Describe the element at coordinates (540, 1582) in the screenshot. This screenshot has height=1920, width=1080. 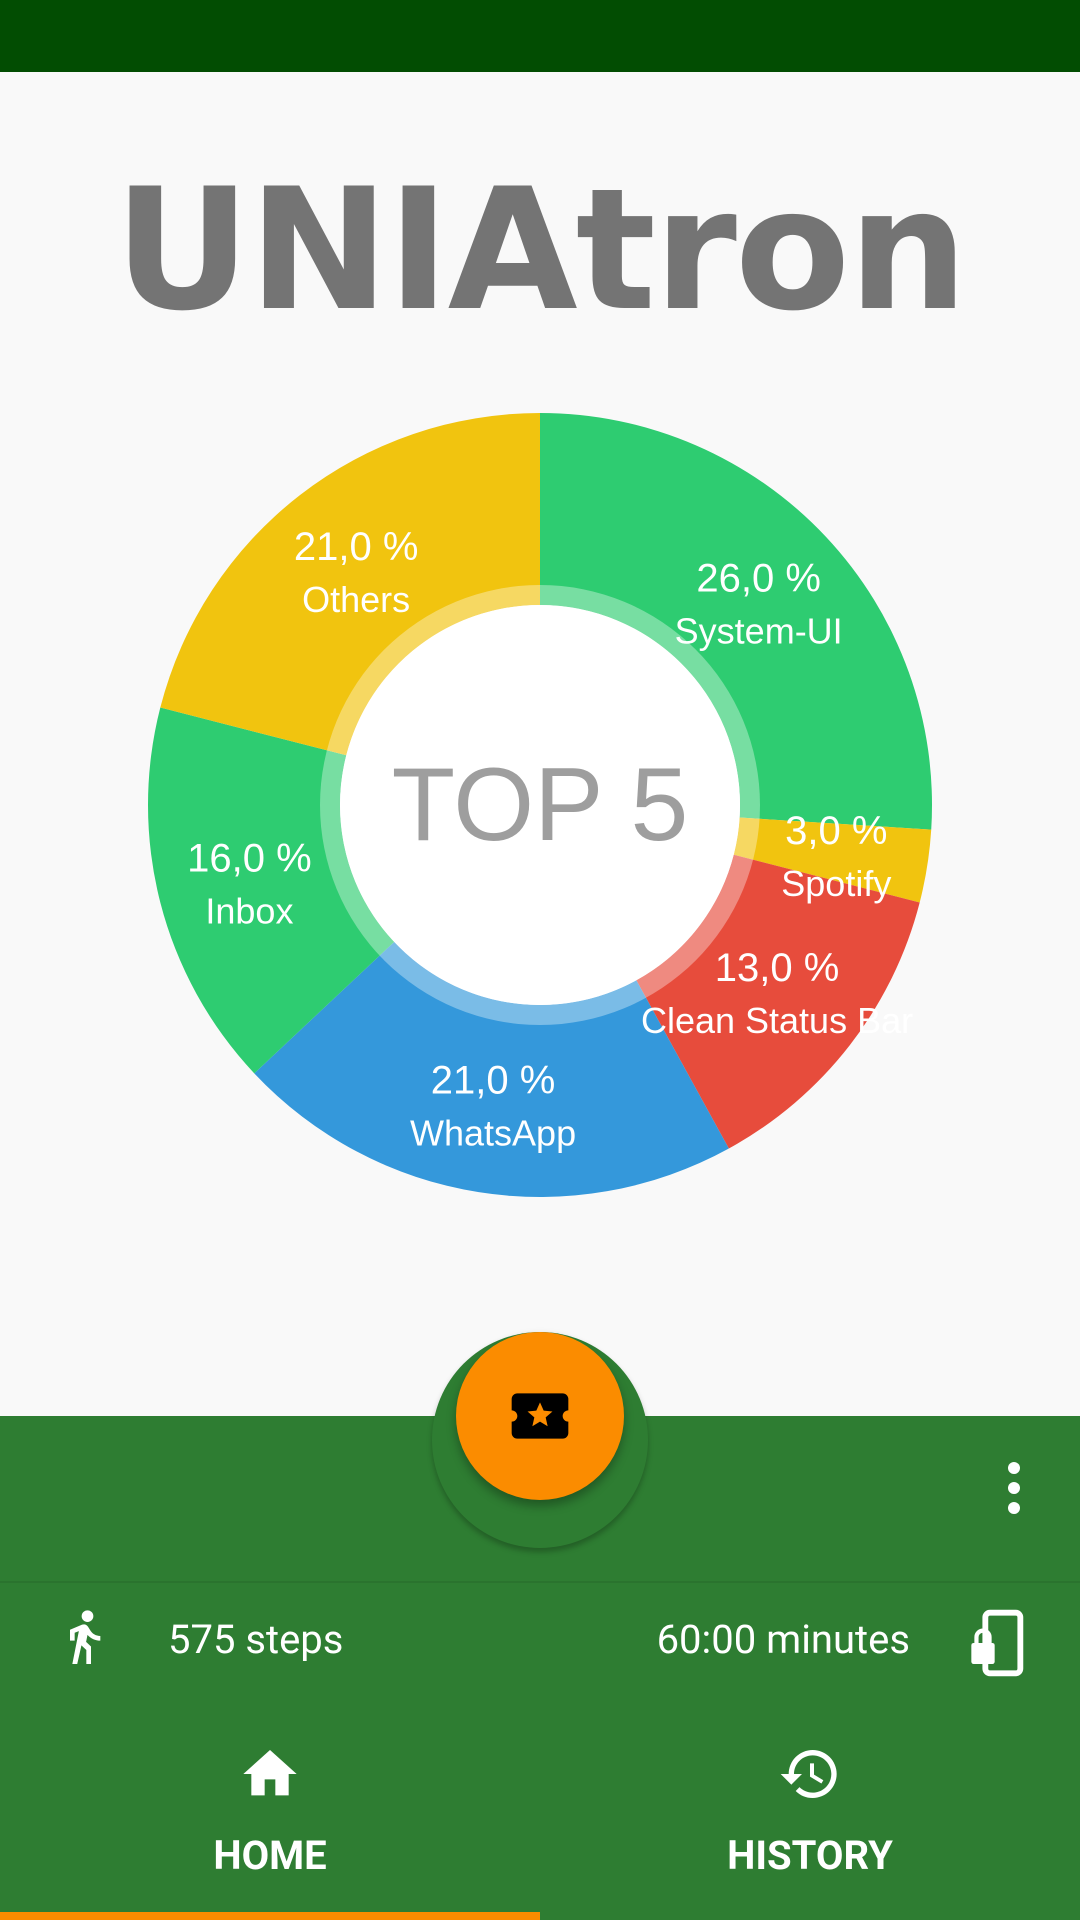
I see `panel-divider` at that location.